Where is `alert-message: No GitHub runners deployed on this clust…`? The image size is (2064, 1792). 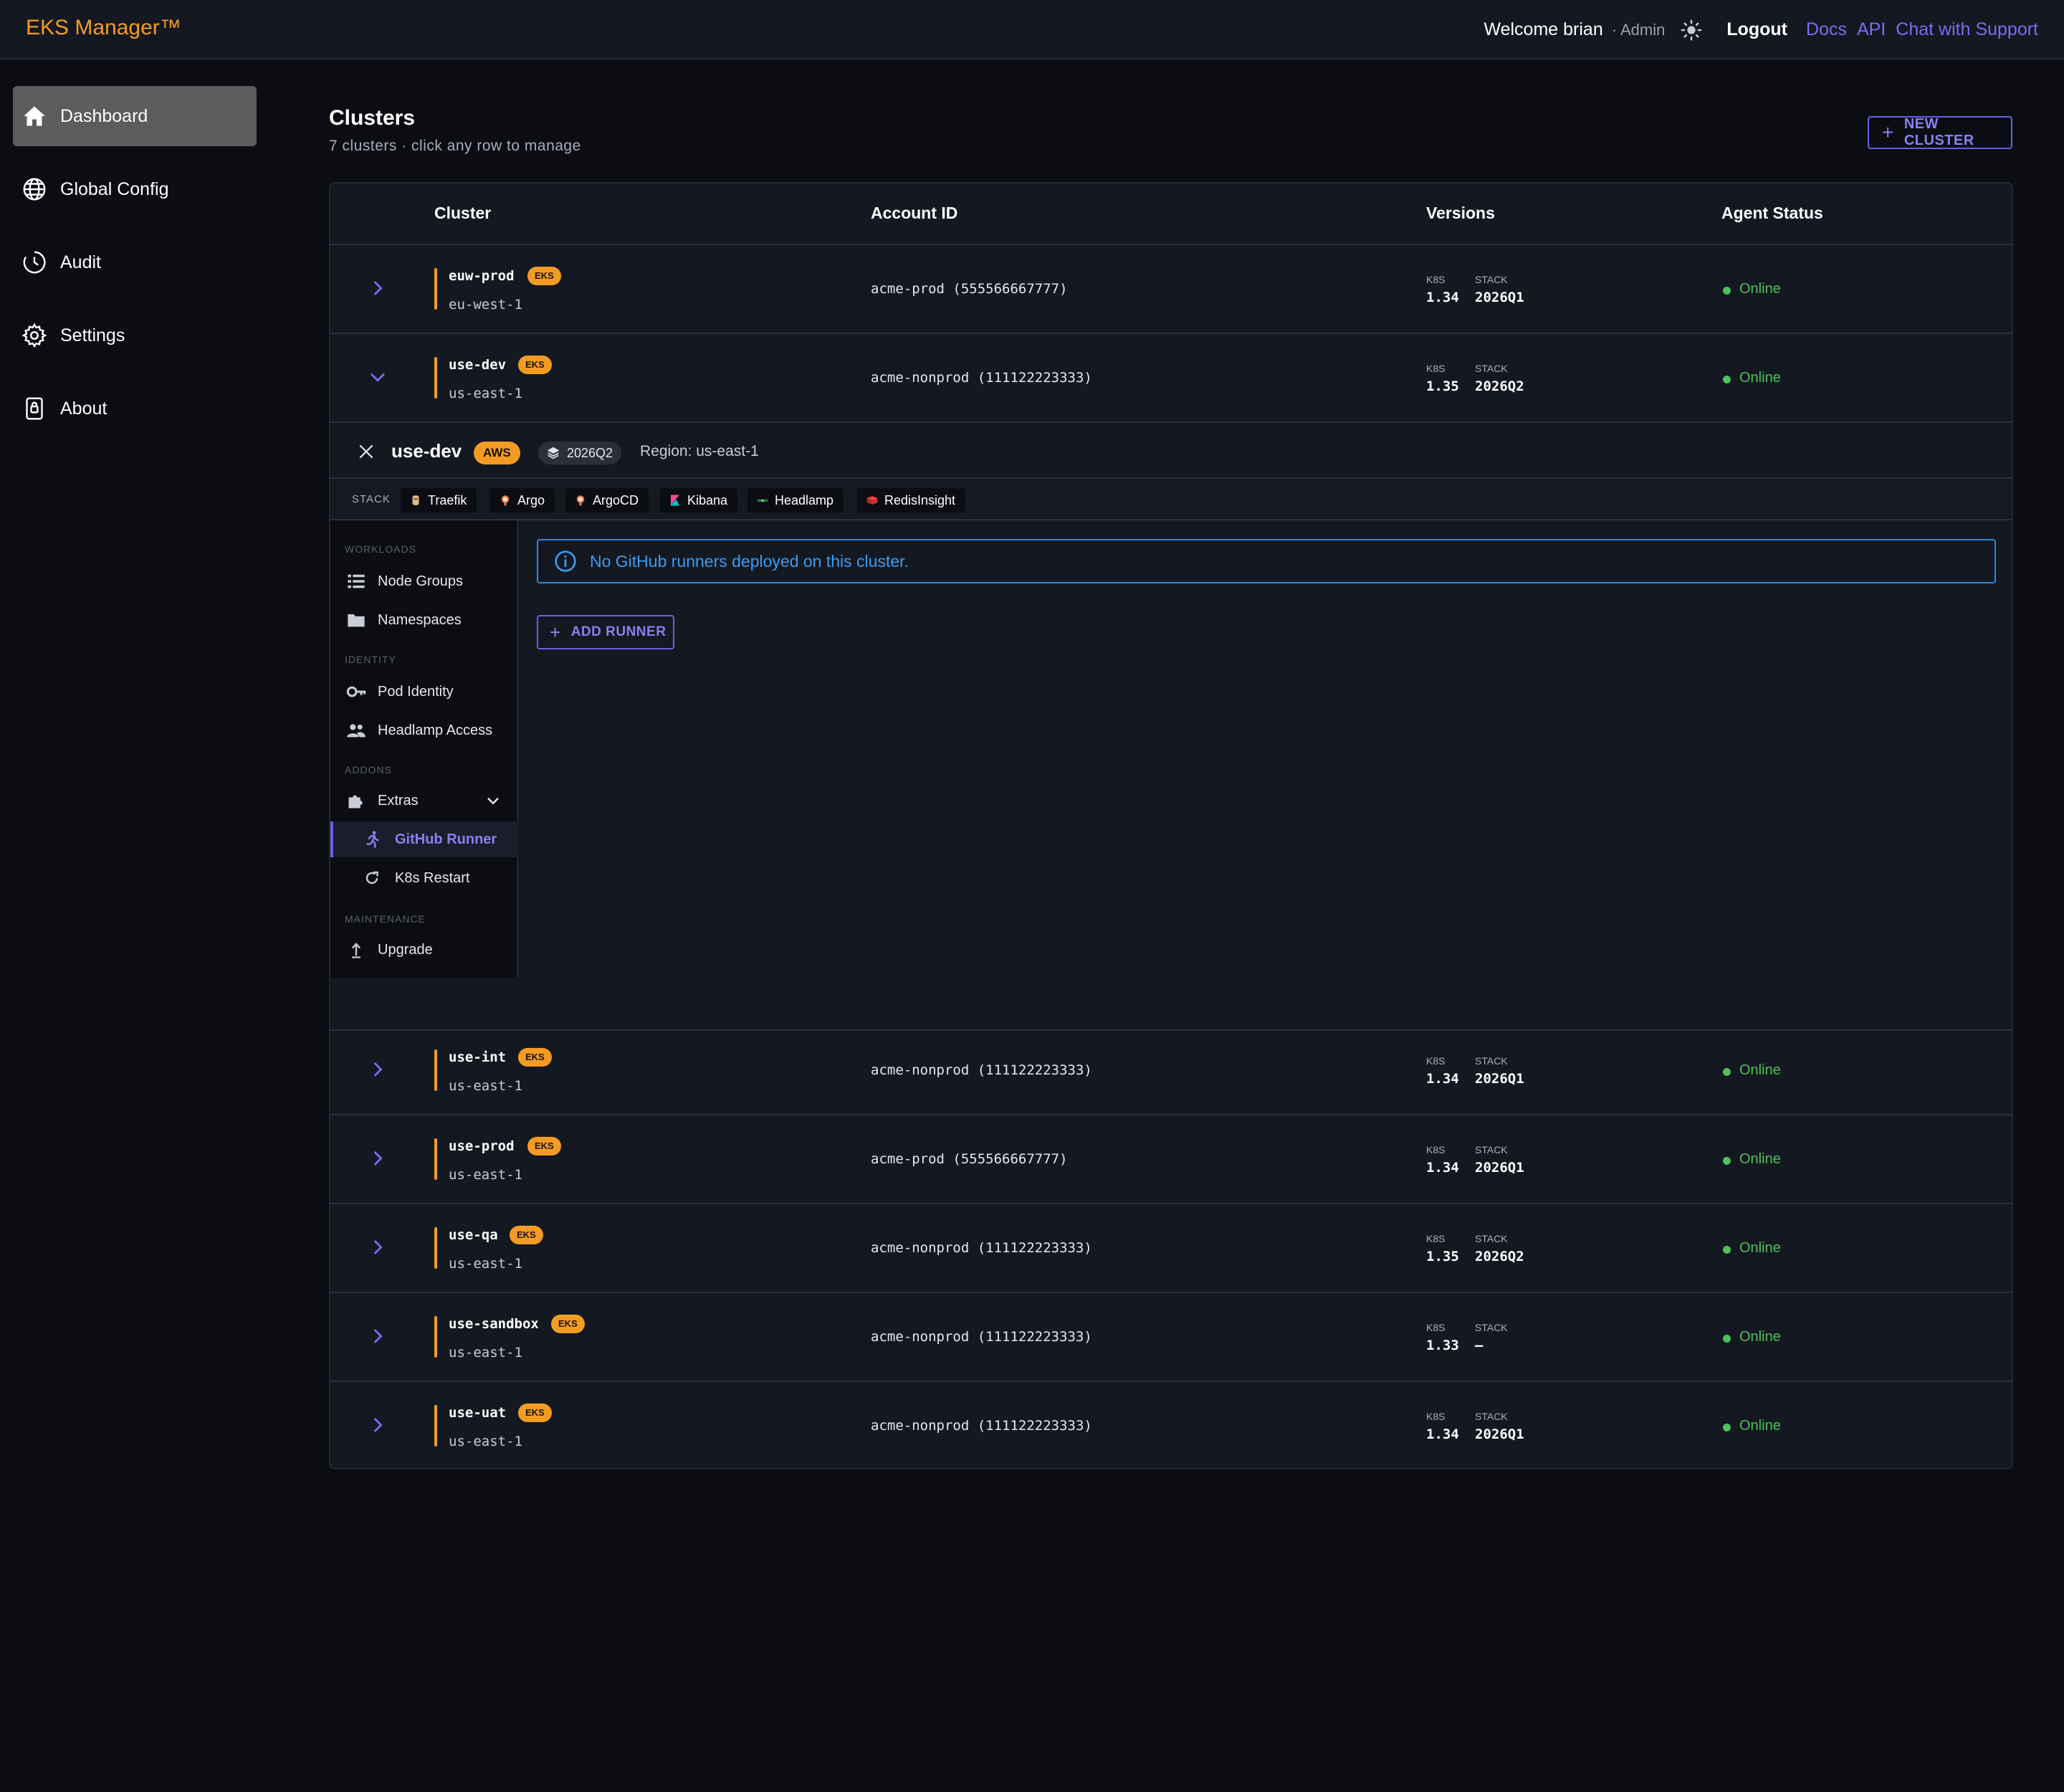
alert-message: No GitHub runners deployed on this clust… is located at coordinates (749, 561).